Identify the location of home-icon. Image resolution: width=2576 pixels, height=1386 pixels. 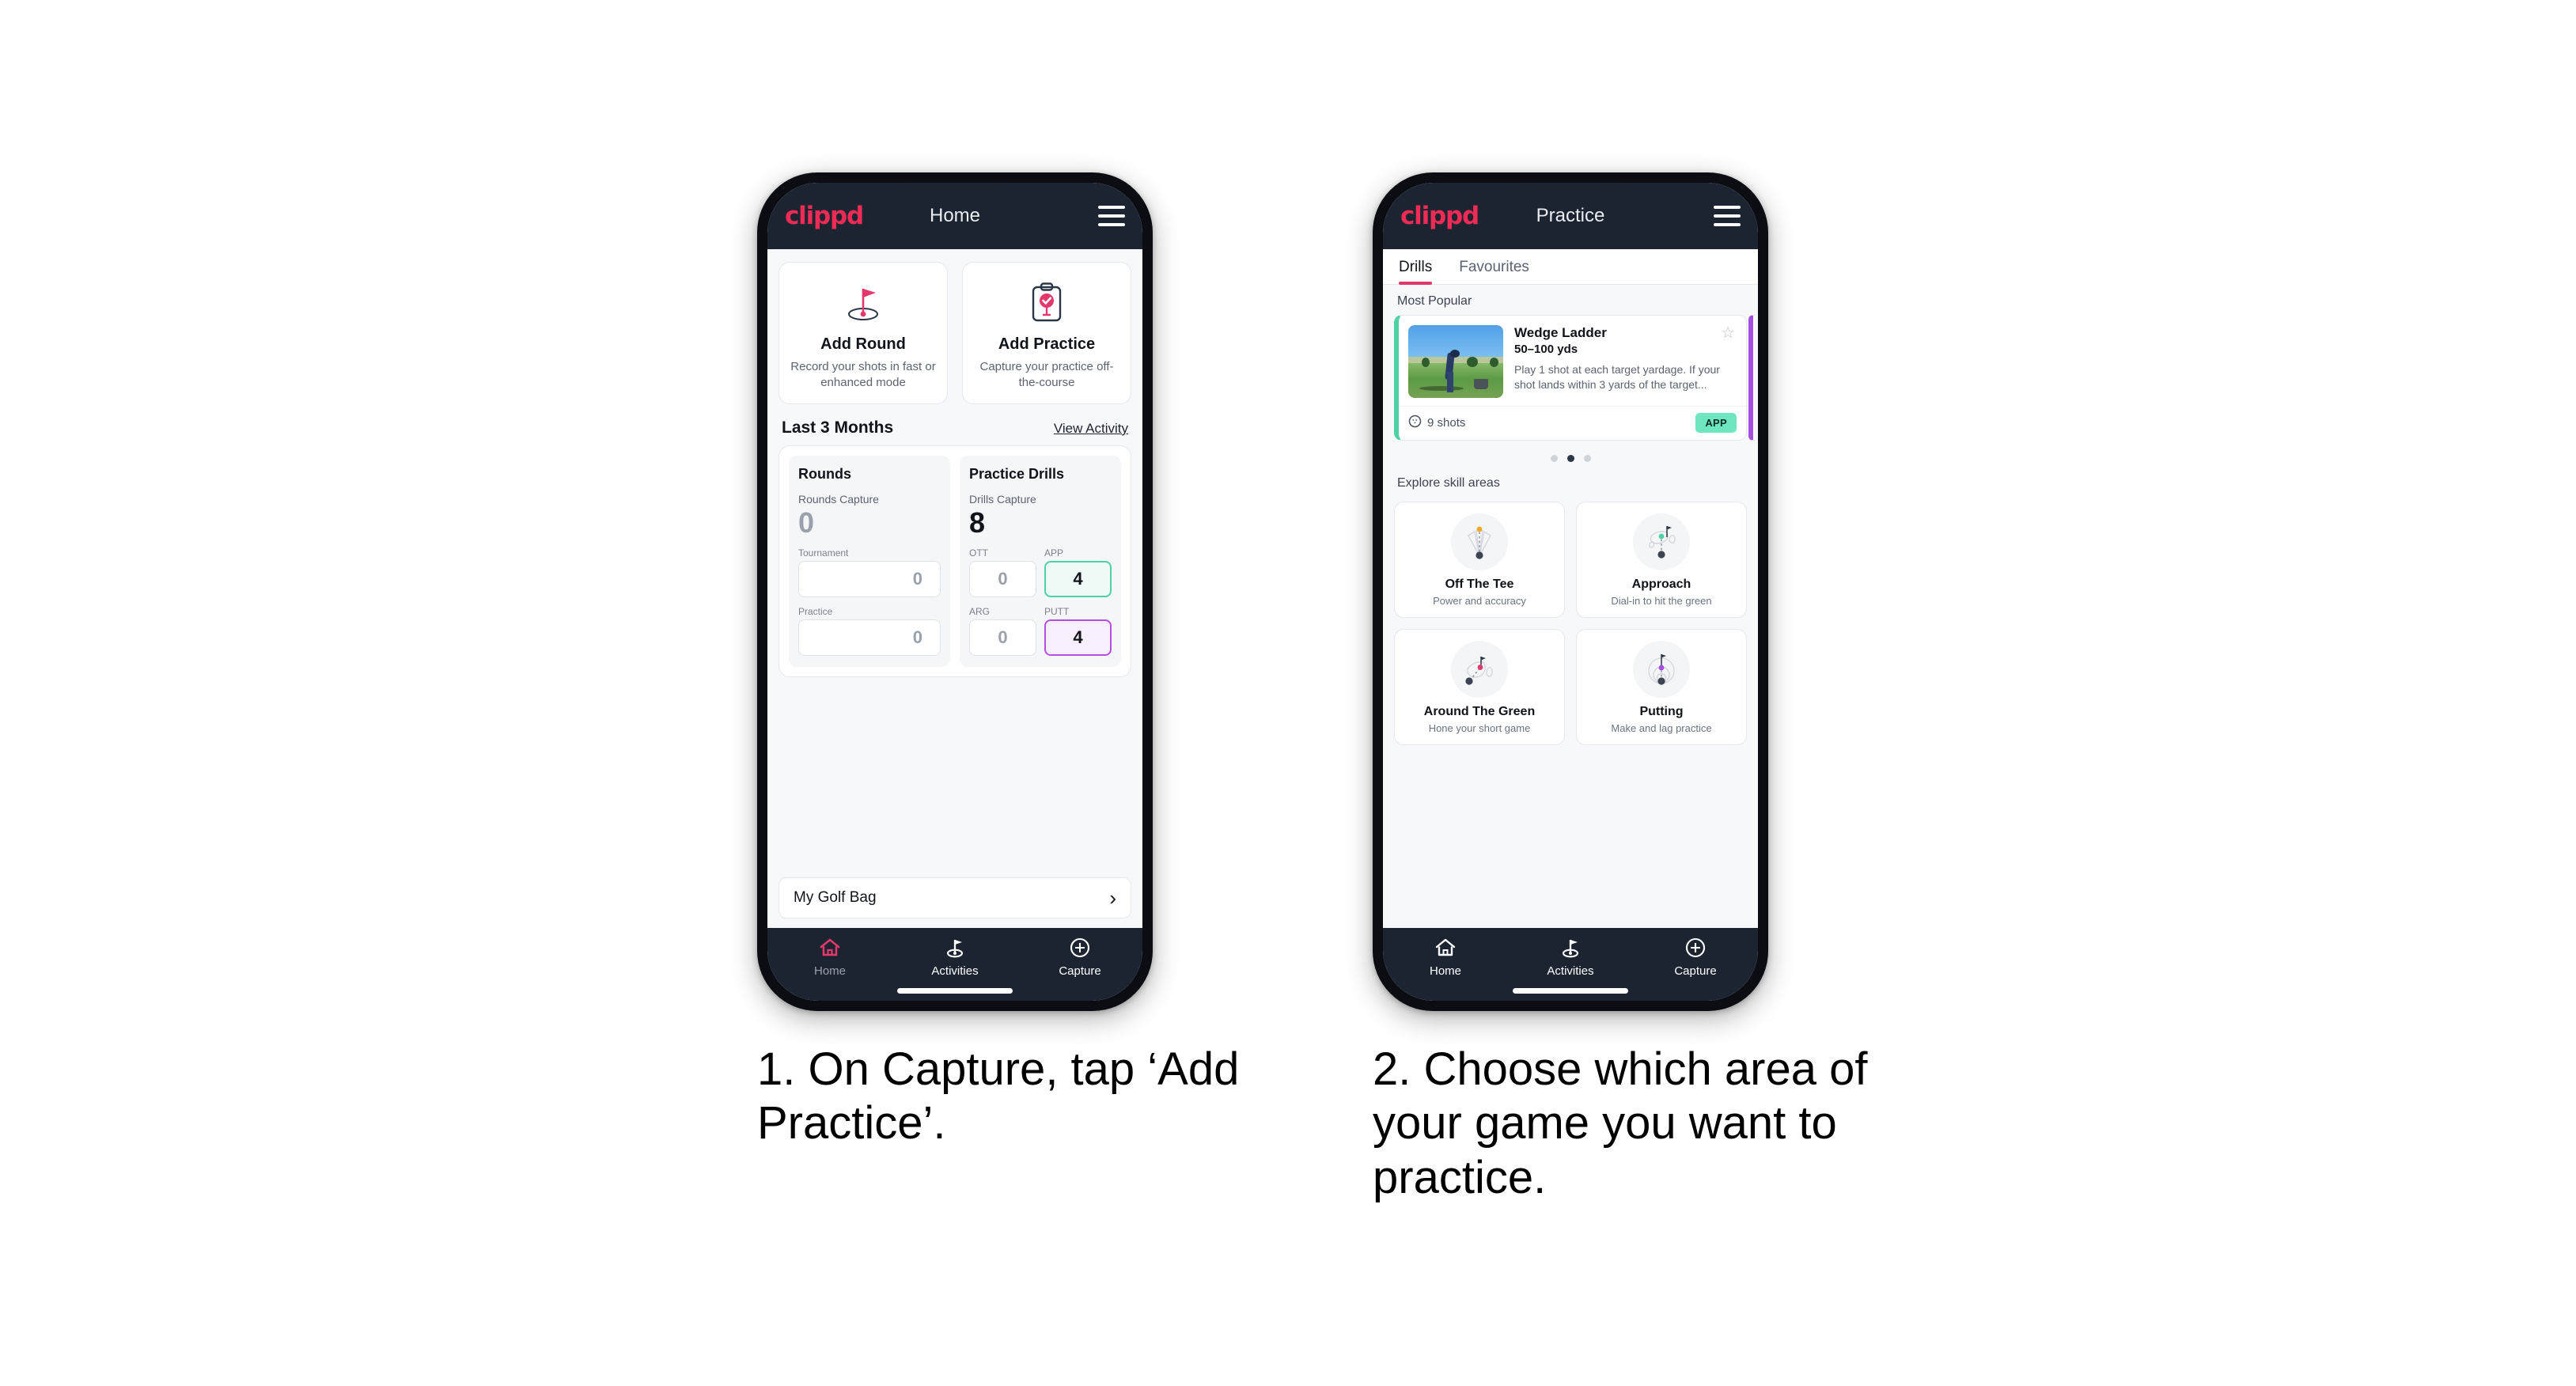
(1445, 948).